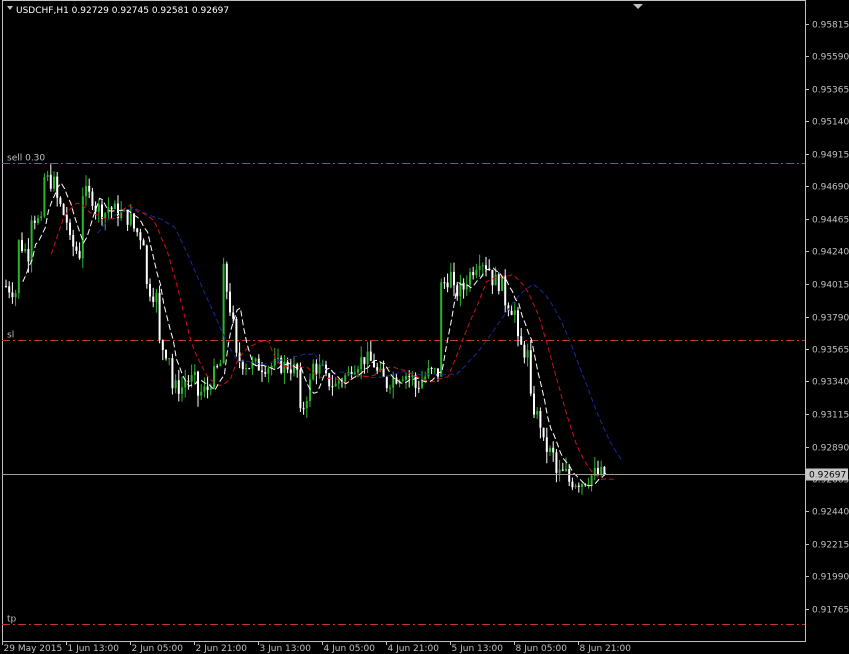 The width and height of the screenshot is (849, 654). What do you see at coordinates (830, 156) in the screenshot?
I see `y-tick-label: 0.94915` at bounding box center [830, 156].